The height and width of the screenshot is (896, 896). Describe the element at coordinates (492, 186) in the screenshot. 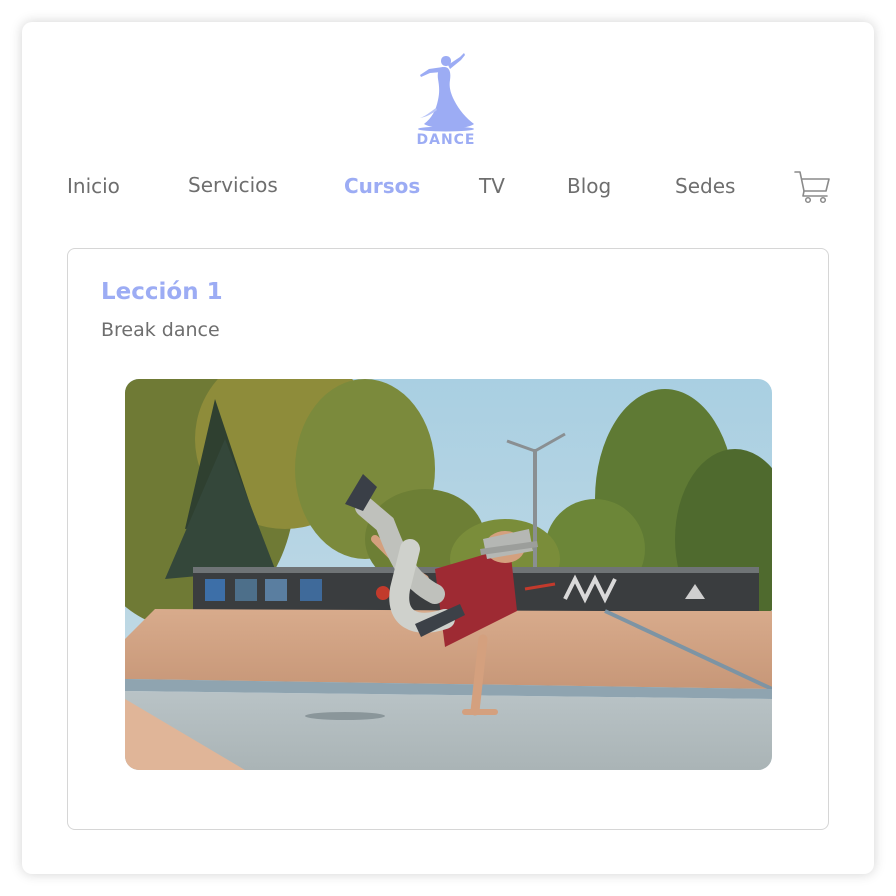

I see `nav-item-tv: TV` at that location.